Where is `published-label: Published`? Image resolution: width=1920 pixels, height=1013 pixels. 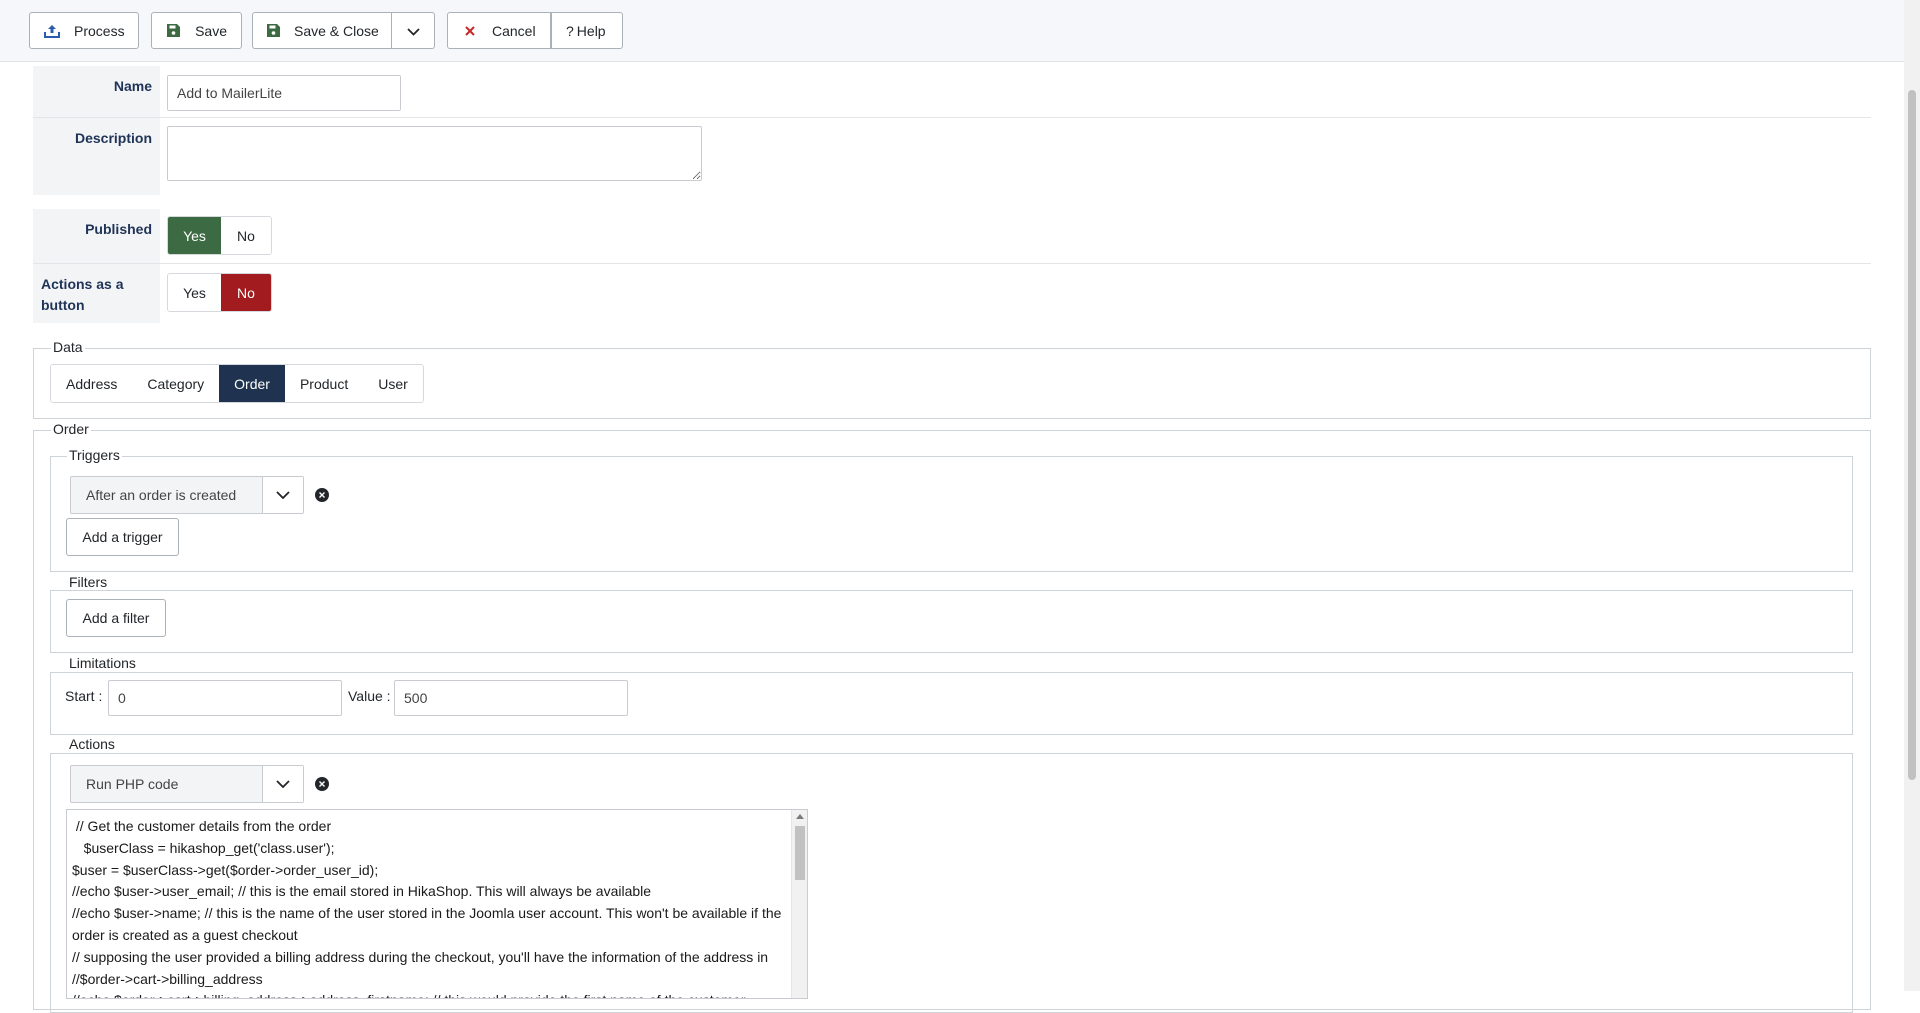 published-label: Published is located at coordinates (96, 236).